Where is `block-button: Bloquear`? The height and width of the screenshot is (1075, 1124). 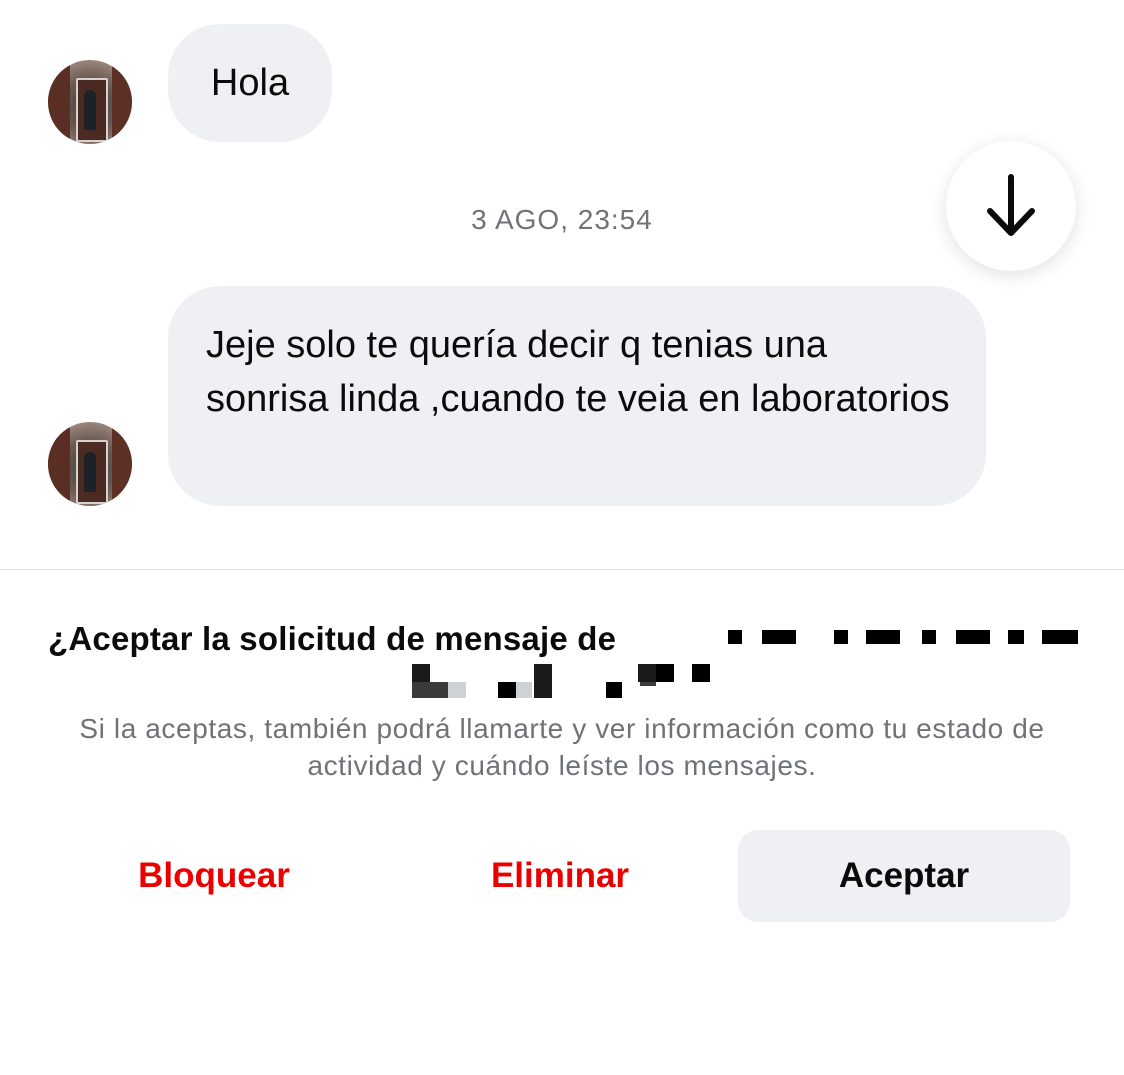
block-button: Bloquear is located at coordinates (214, 876).